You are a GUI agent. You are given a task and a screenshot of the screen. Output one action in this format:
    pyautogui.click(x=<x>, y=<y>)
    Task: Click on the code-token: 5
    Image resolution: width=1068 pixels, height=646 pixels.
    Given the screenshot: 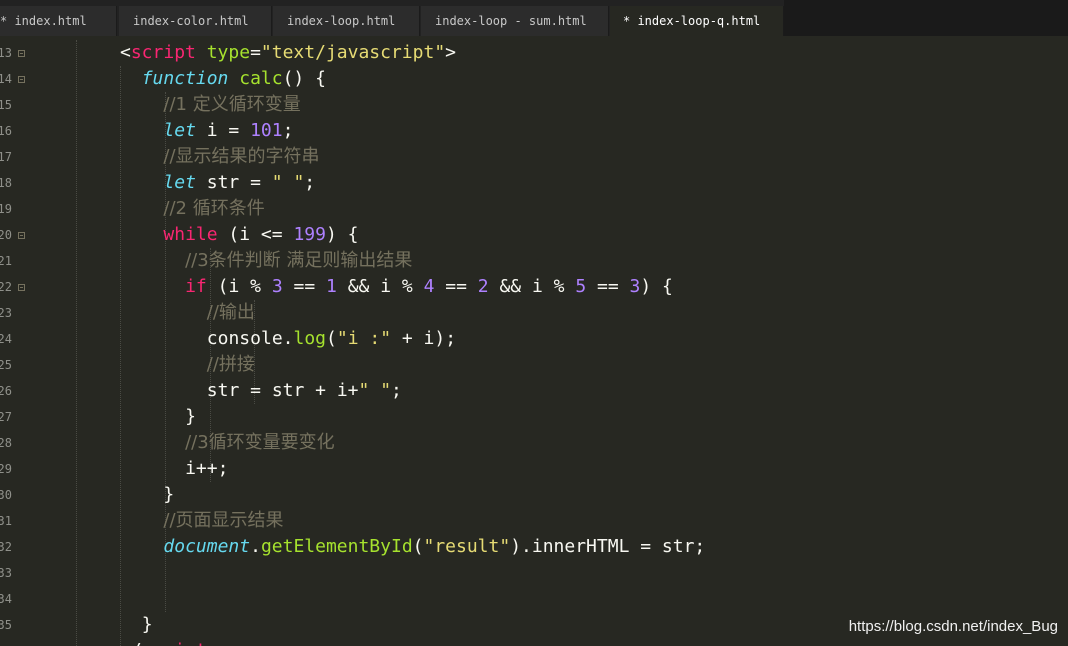 What is the action you would take?
    pyautogui.click(x=581, y=286)
    